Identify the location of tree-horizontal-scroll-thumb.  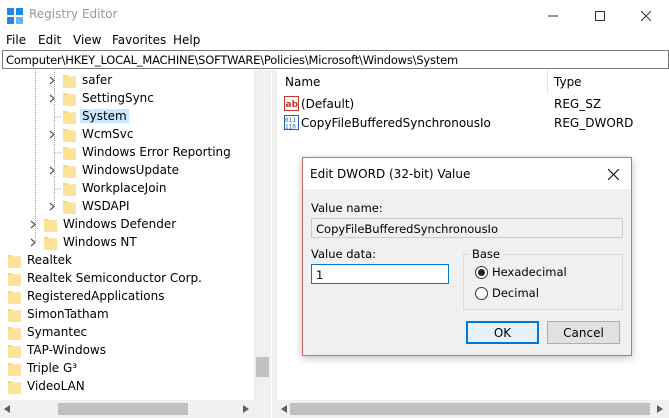
(123, 409).